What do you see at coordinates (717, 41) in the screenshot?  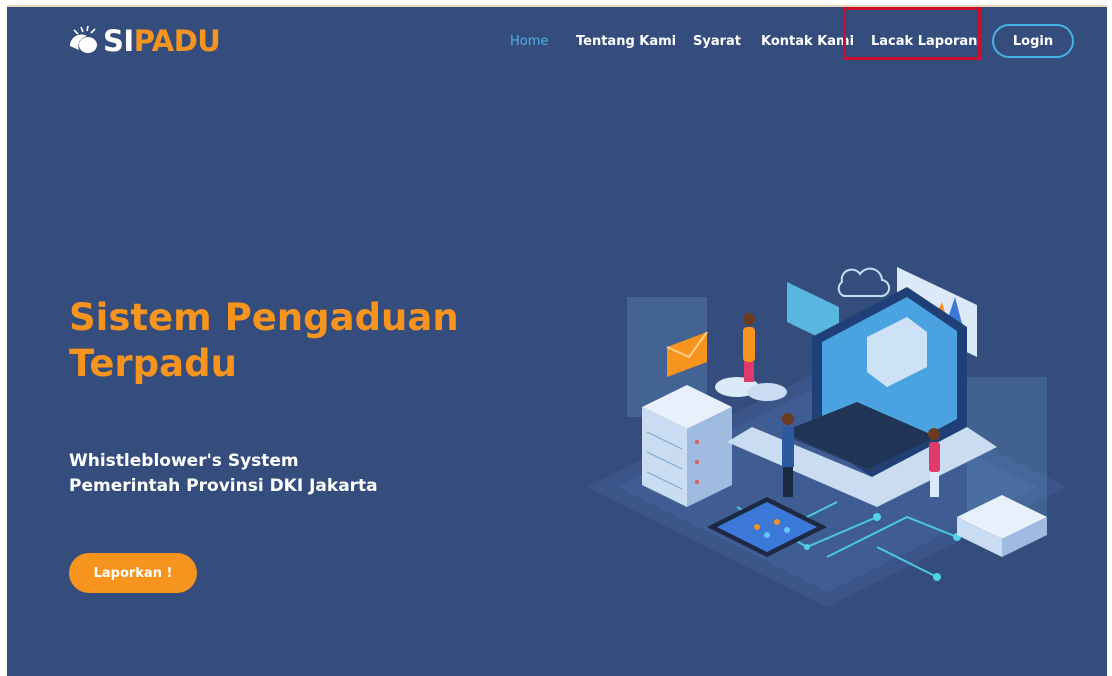 I see `nav-syarat: Syarat` at bounding box center [717, 41].